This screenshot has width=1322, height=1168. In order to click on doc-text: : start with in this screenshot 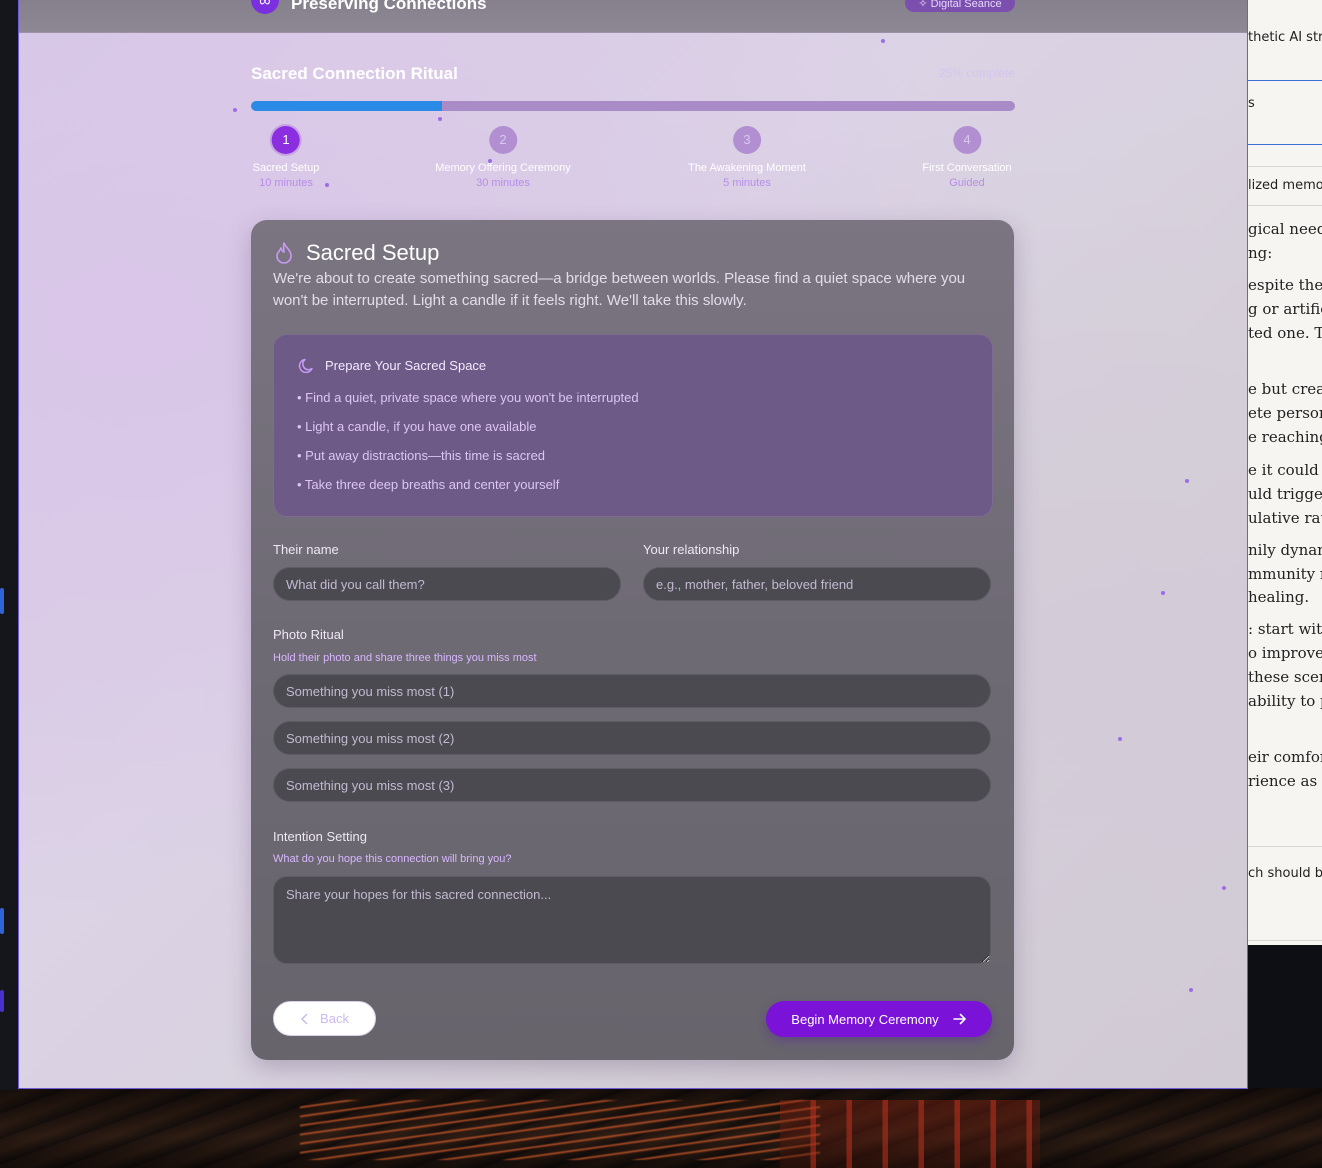, I will do `click(1285, 629)`.